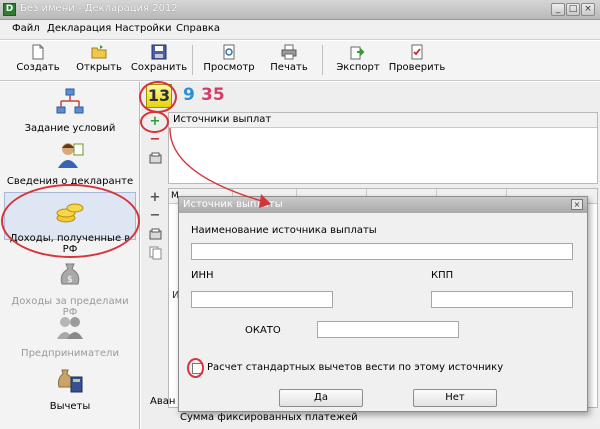  I want to click on menu-file: Файл, so click(26, 28).